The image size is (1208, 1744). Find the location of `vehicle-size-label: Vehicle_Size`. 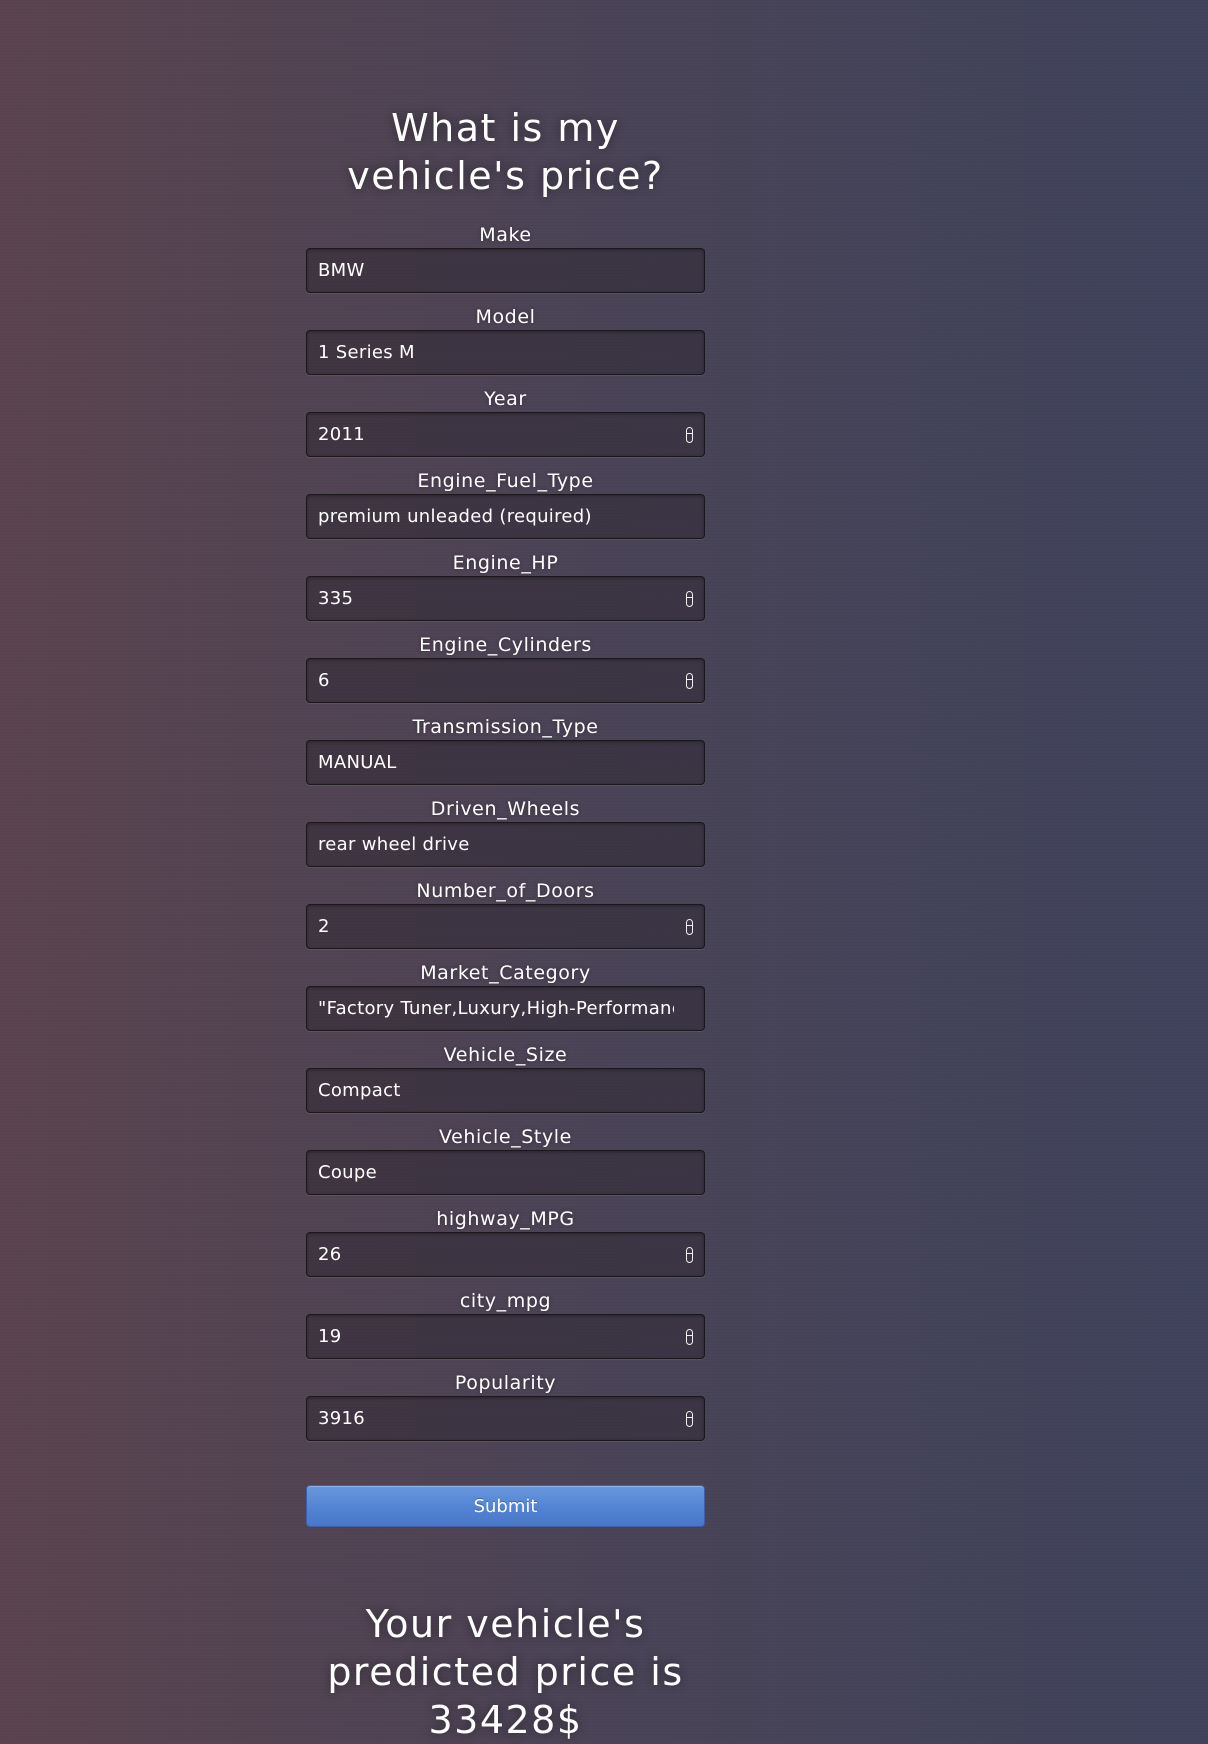

vehicle-size-label: Vehicle_Size is located at coordinates (505, 1055).